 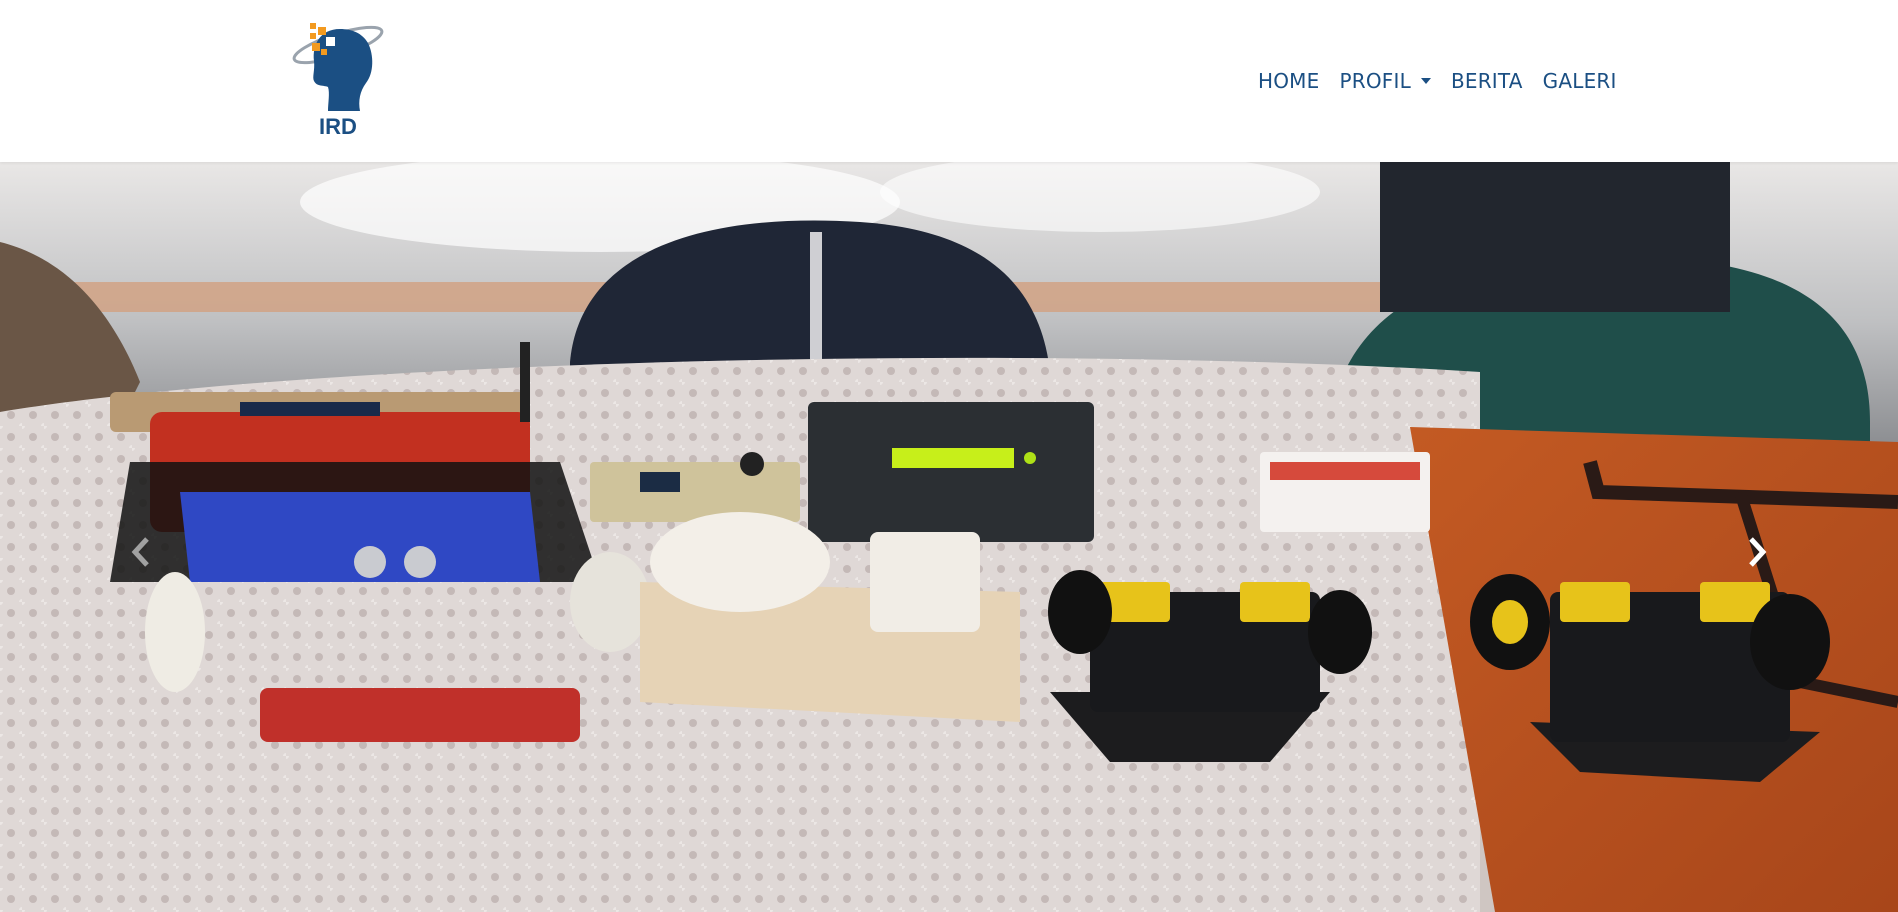 I want to click on caret-down-icon, so click(x=1425, y=81).